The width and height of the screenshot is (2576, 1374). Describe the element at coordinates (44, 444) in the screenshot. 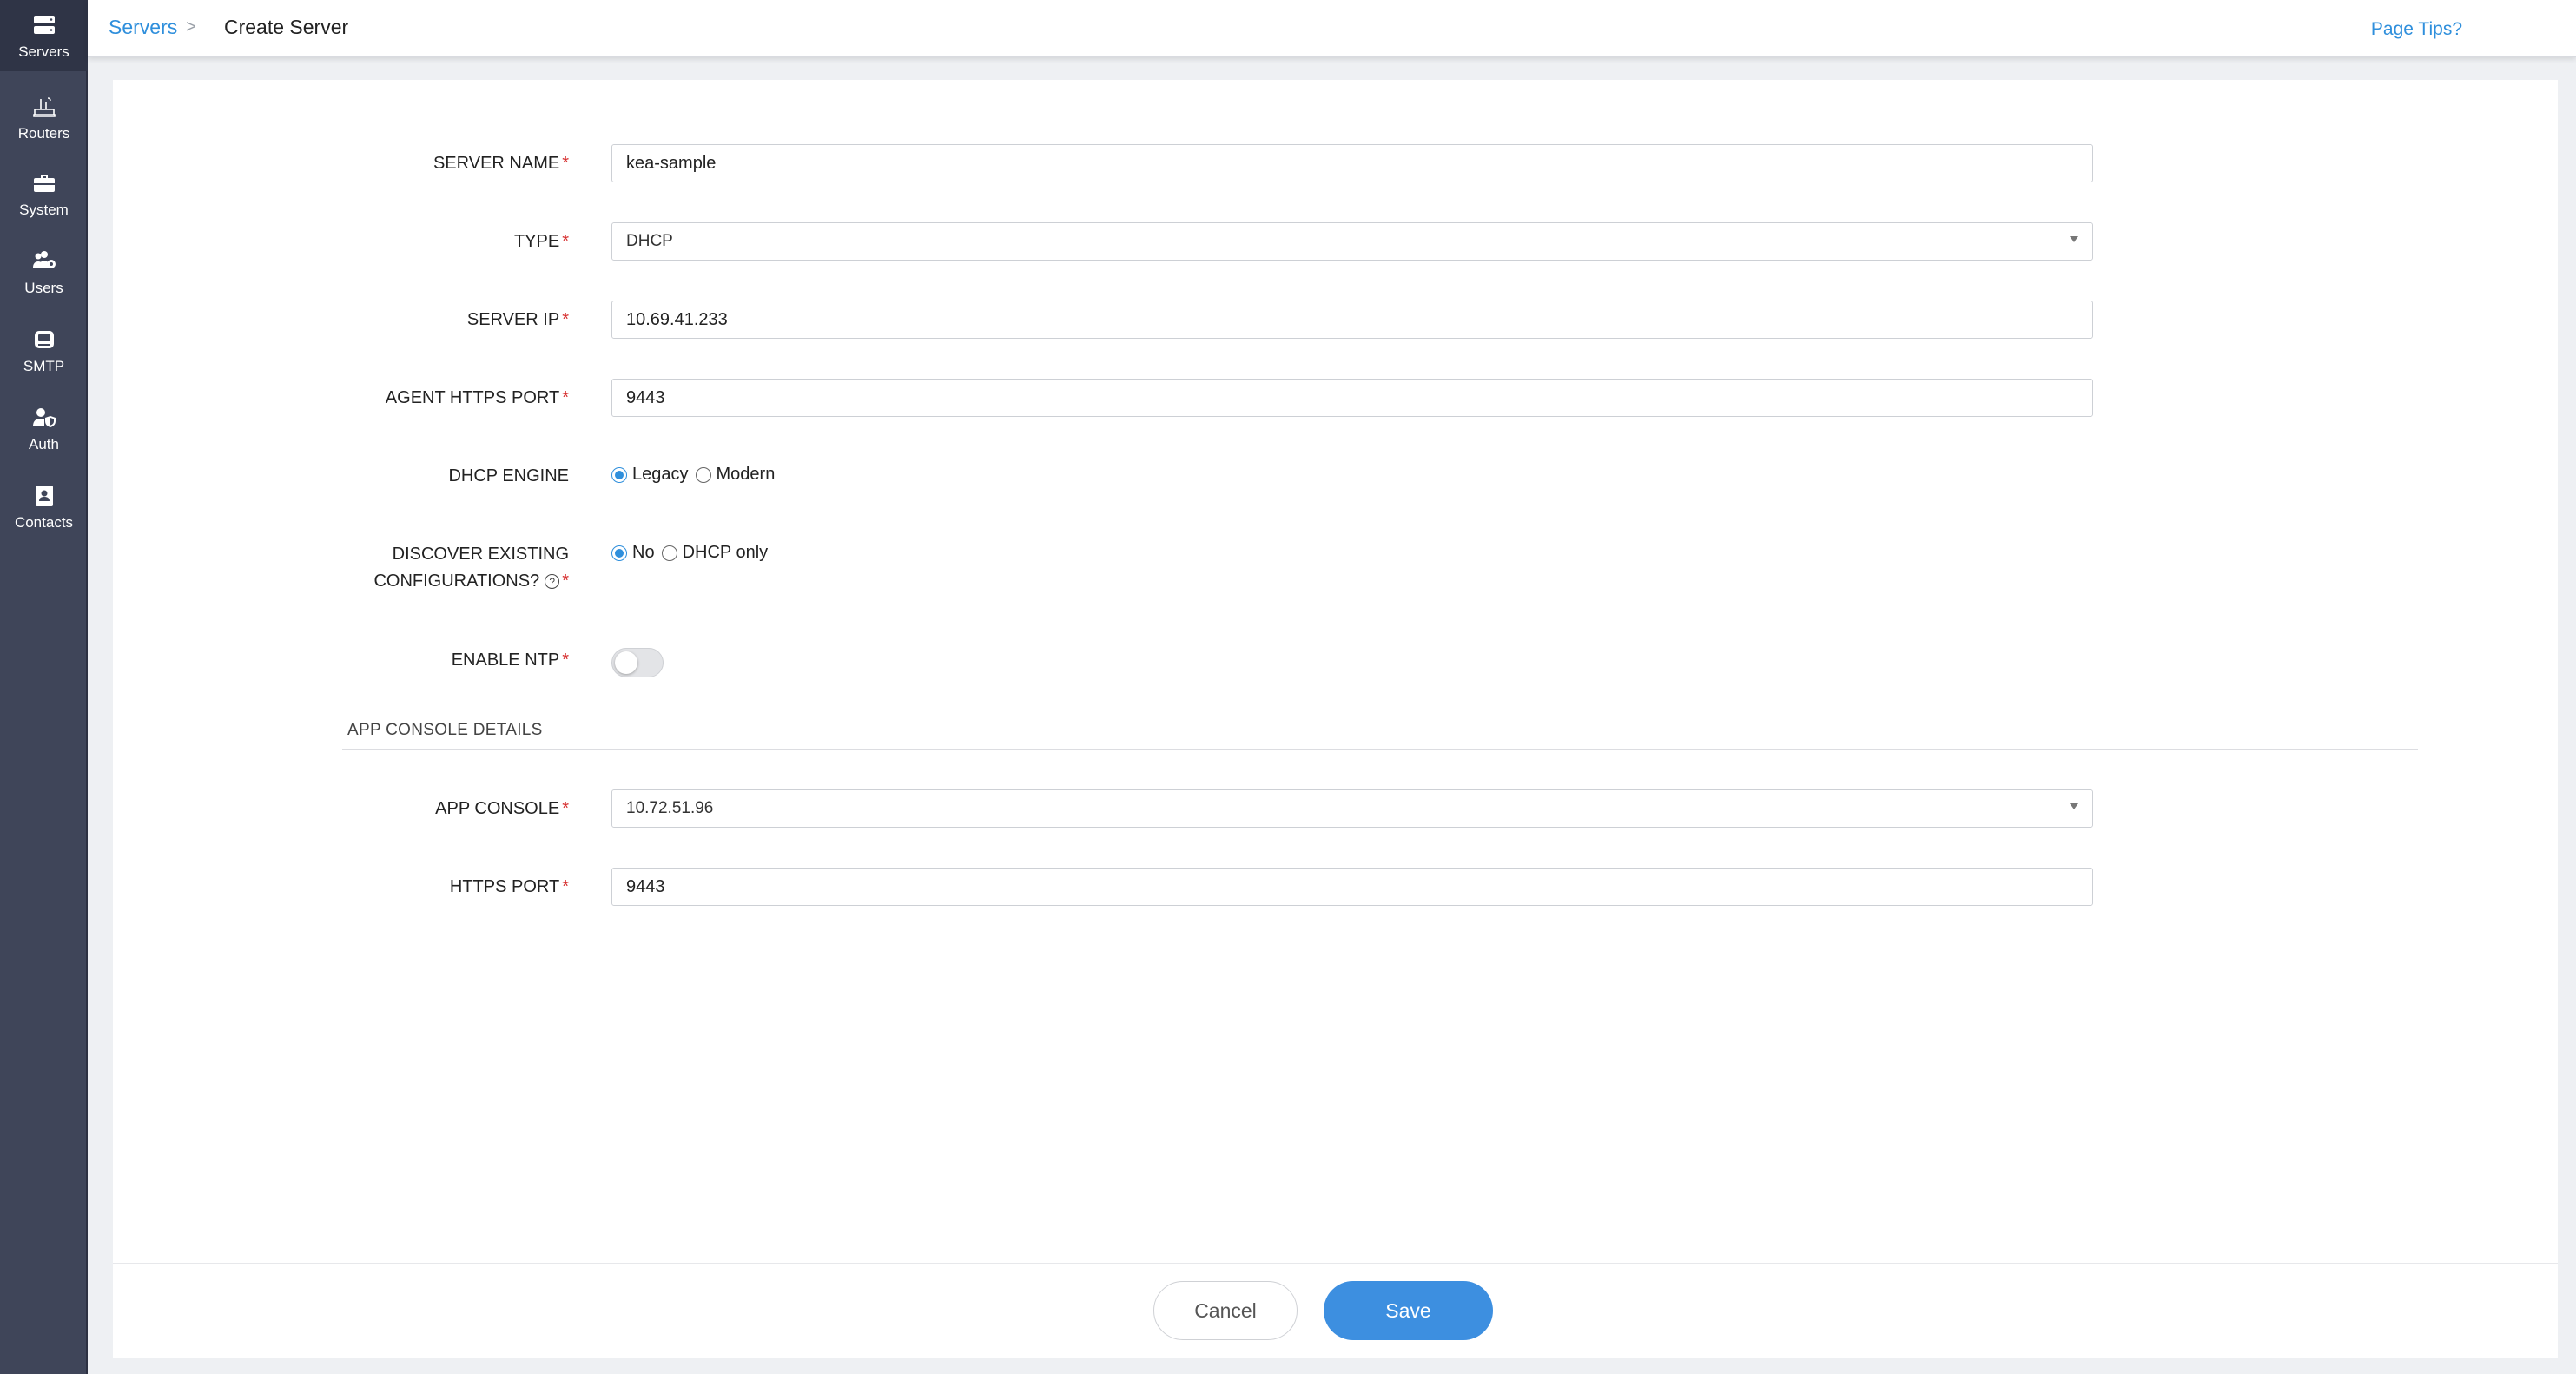

I see `sidebar-item-label: Auth` at that location.